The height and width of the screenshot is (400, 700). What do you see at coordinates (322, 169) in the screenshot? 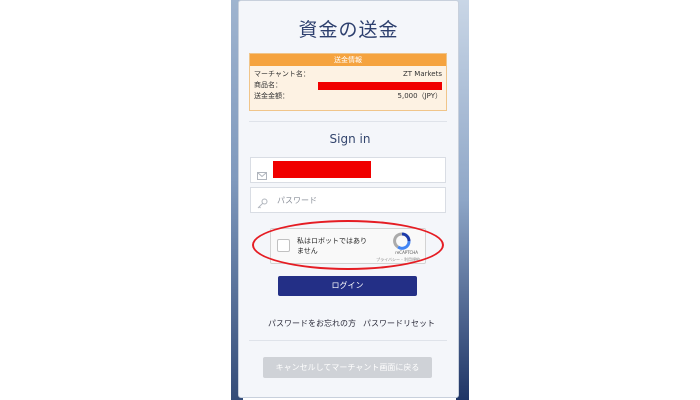
I see `email-redaction` at bounding box center [322, 169].